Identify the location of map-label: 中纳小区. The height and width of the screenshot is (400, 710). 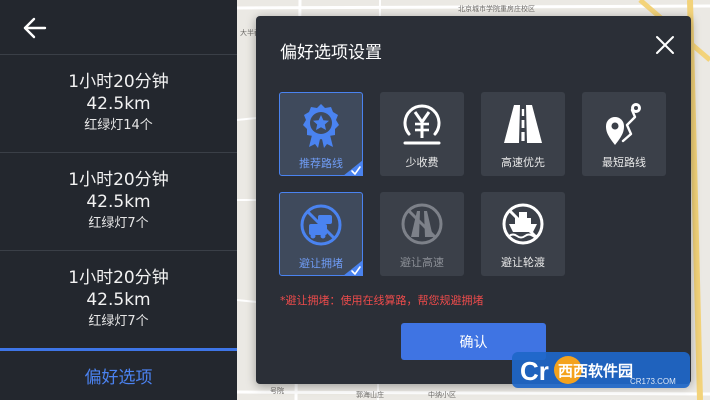
(442, 395).